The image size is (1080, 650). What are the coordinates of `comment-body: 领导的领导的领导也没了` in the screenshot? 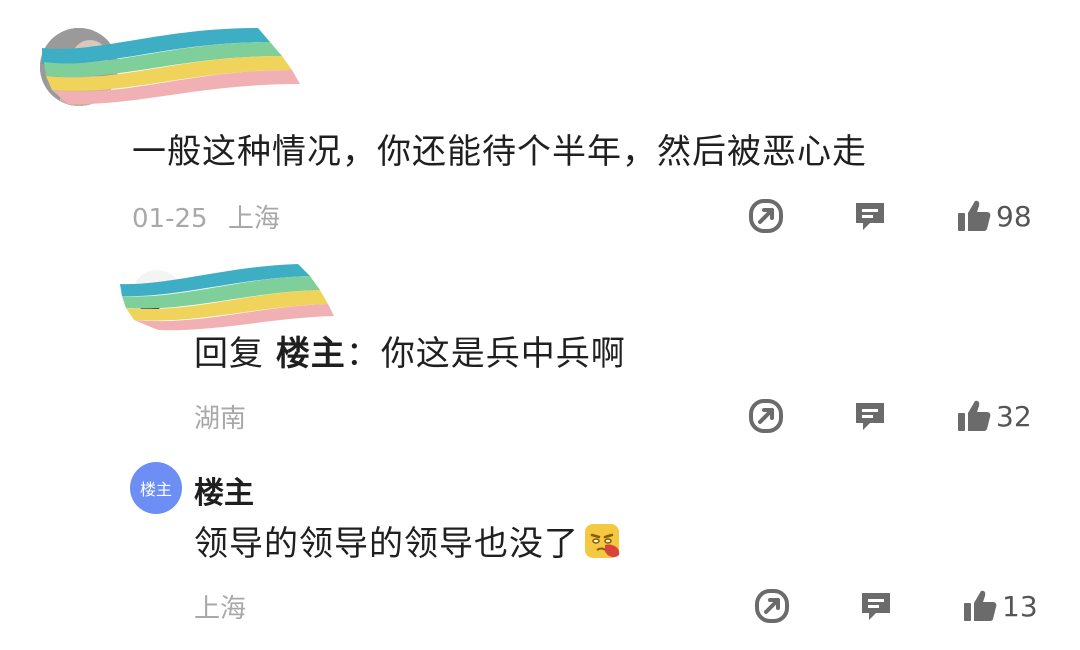 It's located at (408, 540).